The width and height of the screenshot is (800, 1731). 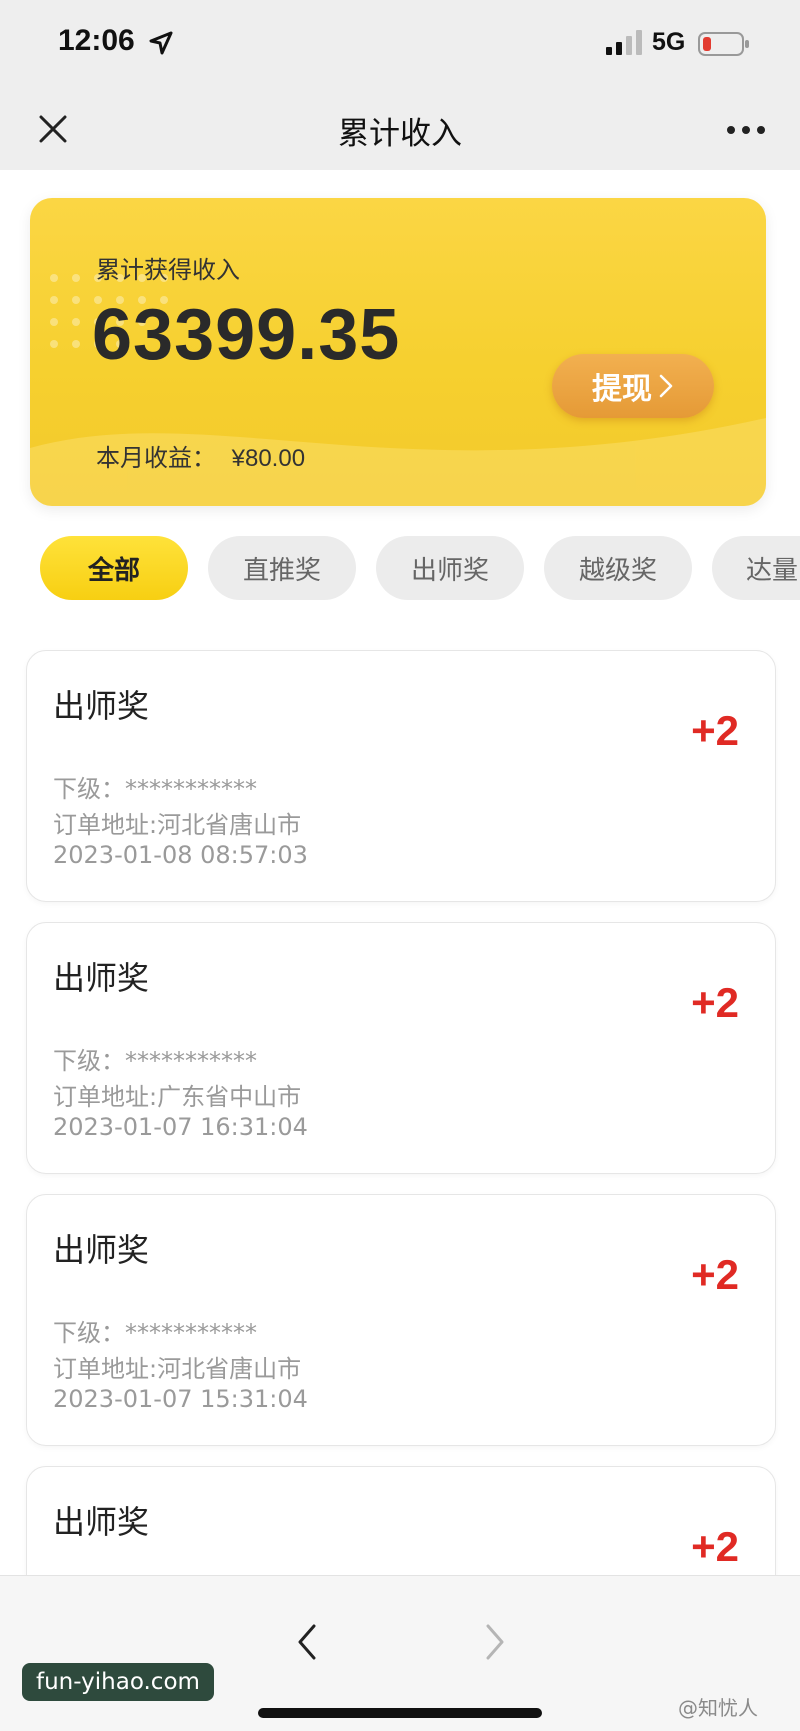 I want to click on month-income-row: 本月收益： ¥80.00, so click(x=200, y=455).